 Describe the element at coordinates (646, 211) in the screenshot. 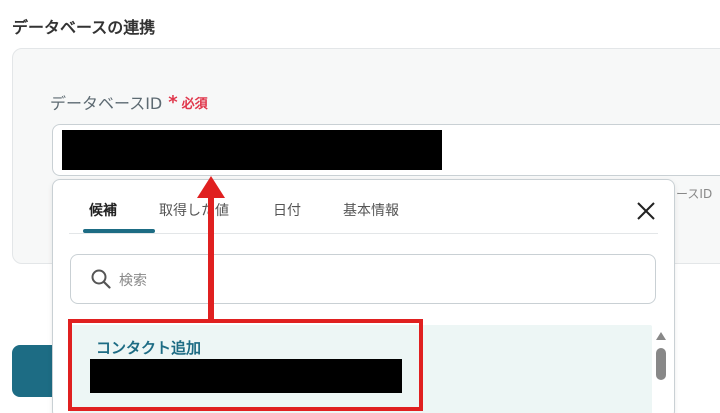

I see `close-icon` at that location.